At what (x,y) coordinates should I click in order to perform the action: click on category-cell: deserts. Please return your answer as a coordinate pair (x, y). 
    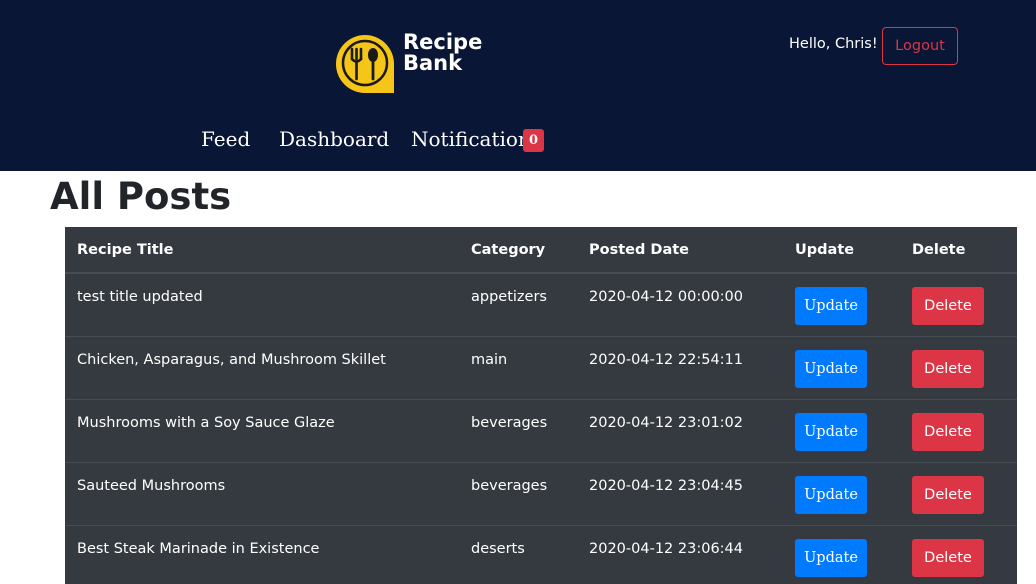
    Looking at the image, I should click on (498, 548).